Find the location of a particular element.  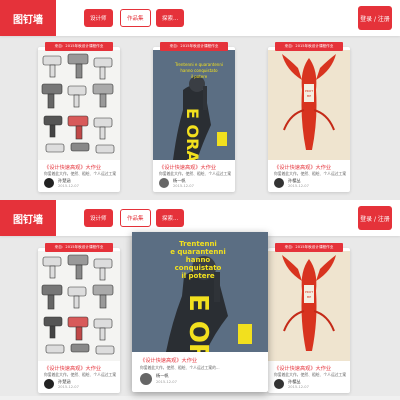

svg-text: conquistato is located at coordinates (198, 268).